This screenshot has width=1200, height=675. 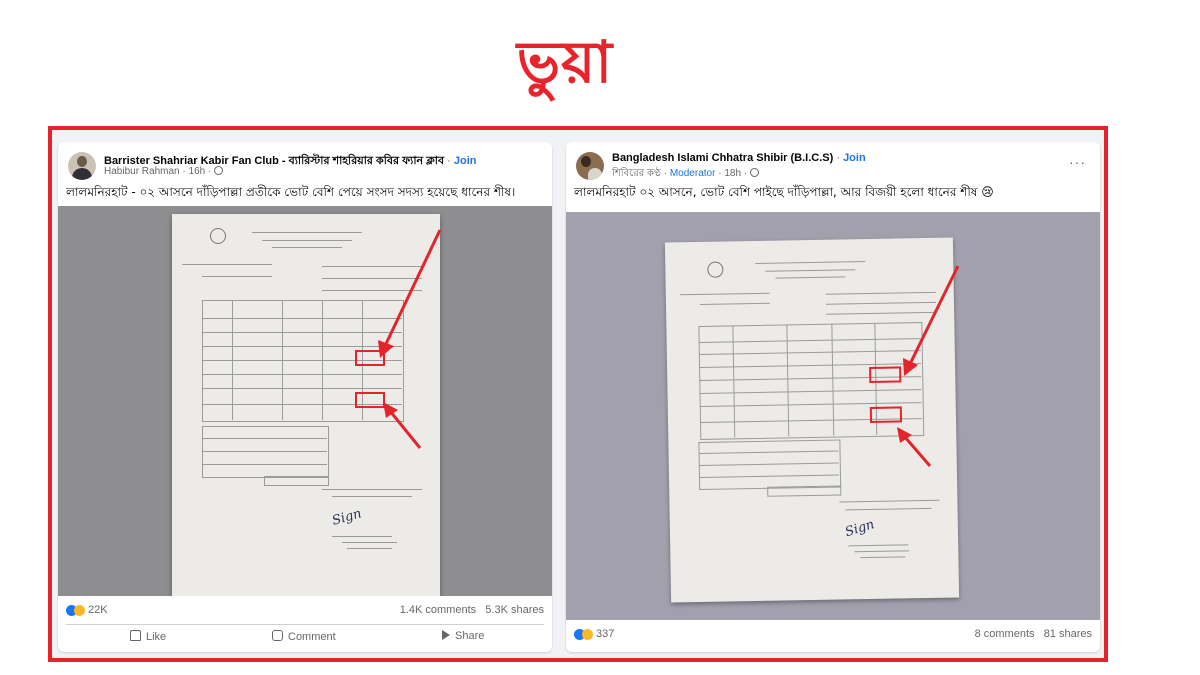 What do you see at coordinates (135, 635) in the screenshot?
I see `thumbs-up-icon` at bounding box center [135, 635].